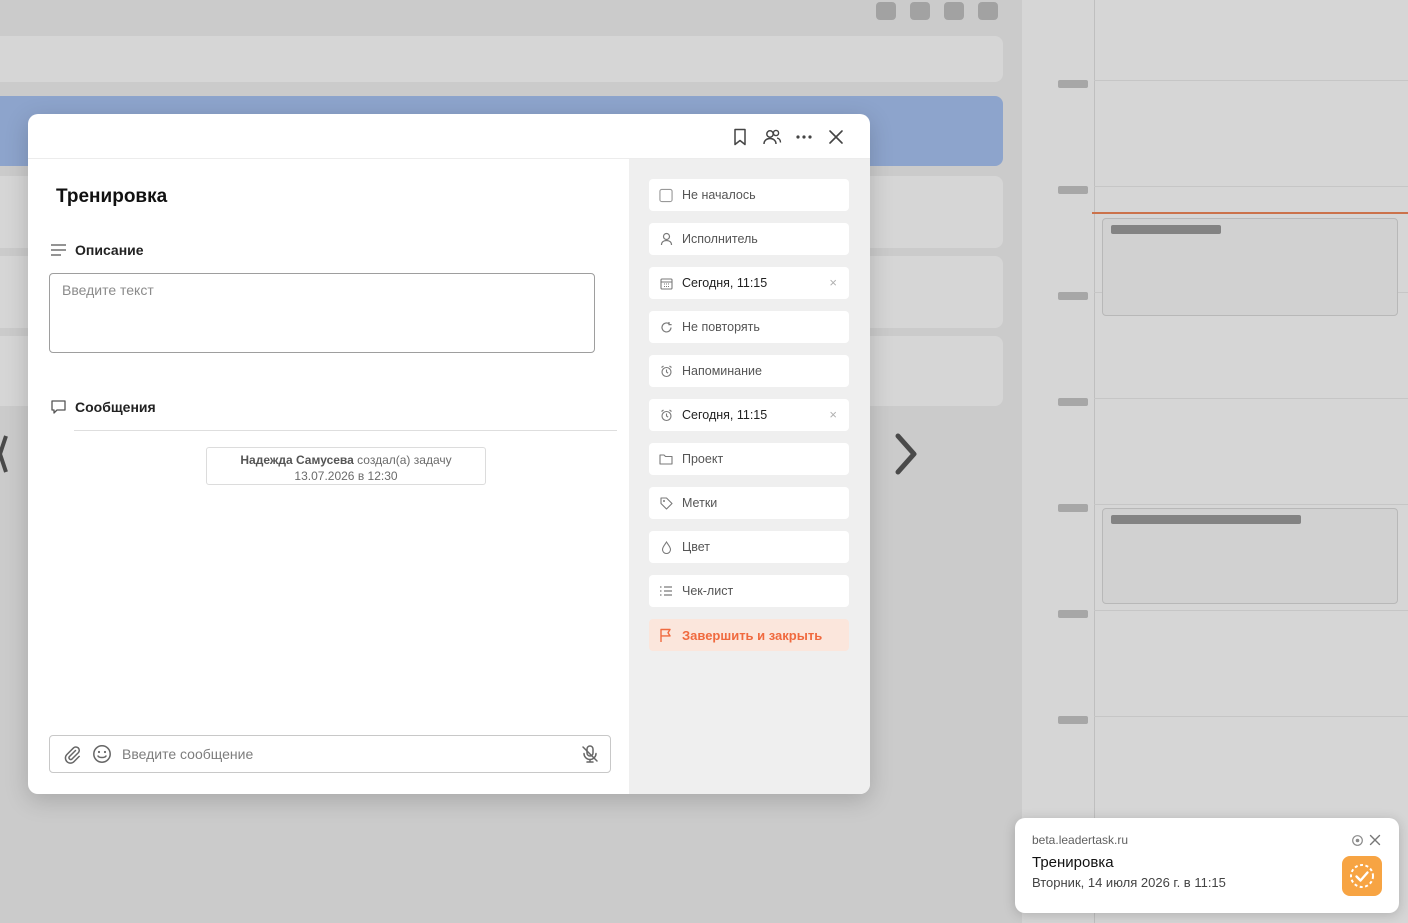 The width and height of the screenshot is (1408, 923). Describe the element at coordinates (58, 250) in the screenshot. I see `description-lines-icon` at that location.